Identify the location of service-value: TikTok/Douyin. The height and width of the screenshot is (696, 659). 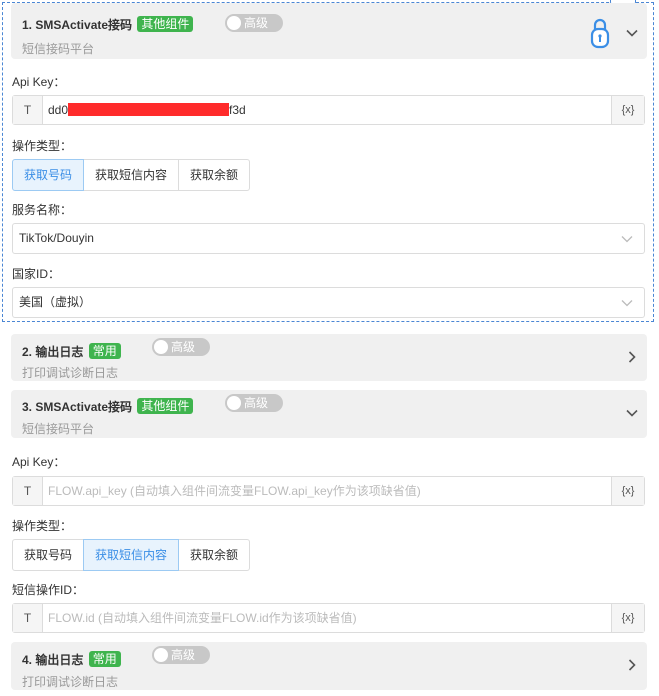
(56, 238).